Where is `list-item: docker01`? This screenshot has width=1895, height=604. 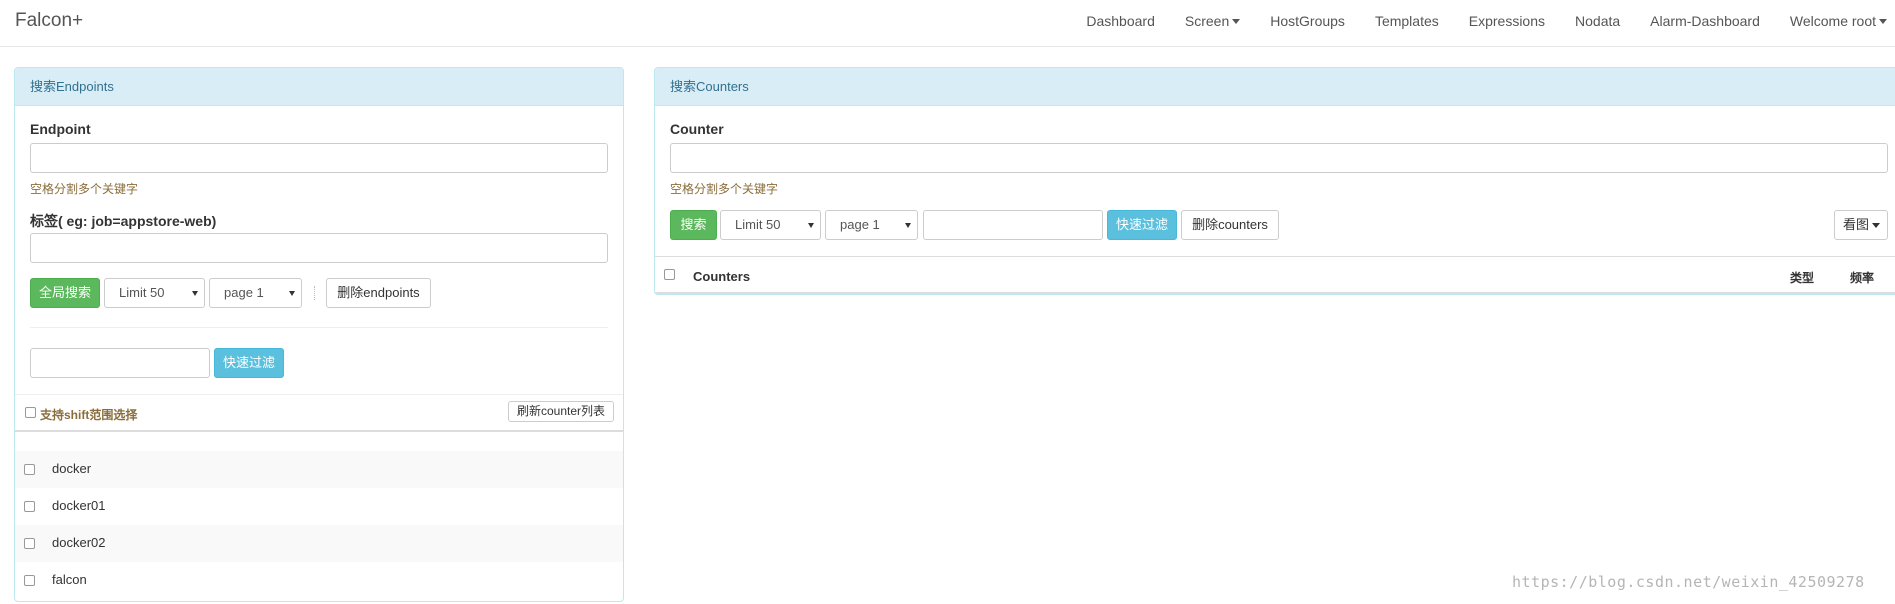 list-item: docker01 is located at coordinates (319, 506).